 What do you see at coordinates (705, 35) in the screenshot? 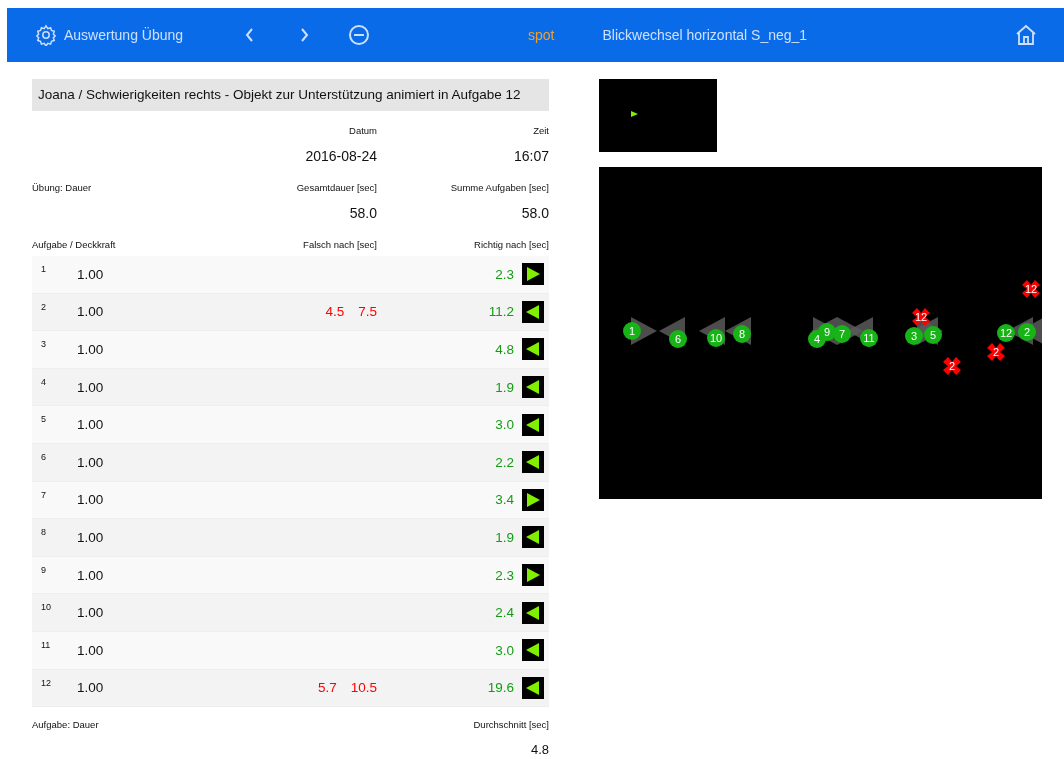
I see `exercise-title: Blickwechsel horizontal S_neg_1` at bounding box center [705, 35].